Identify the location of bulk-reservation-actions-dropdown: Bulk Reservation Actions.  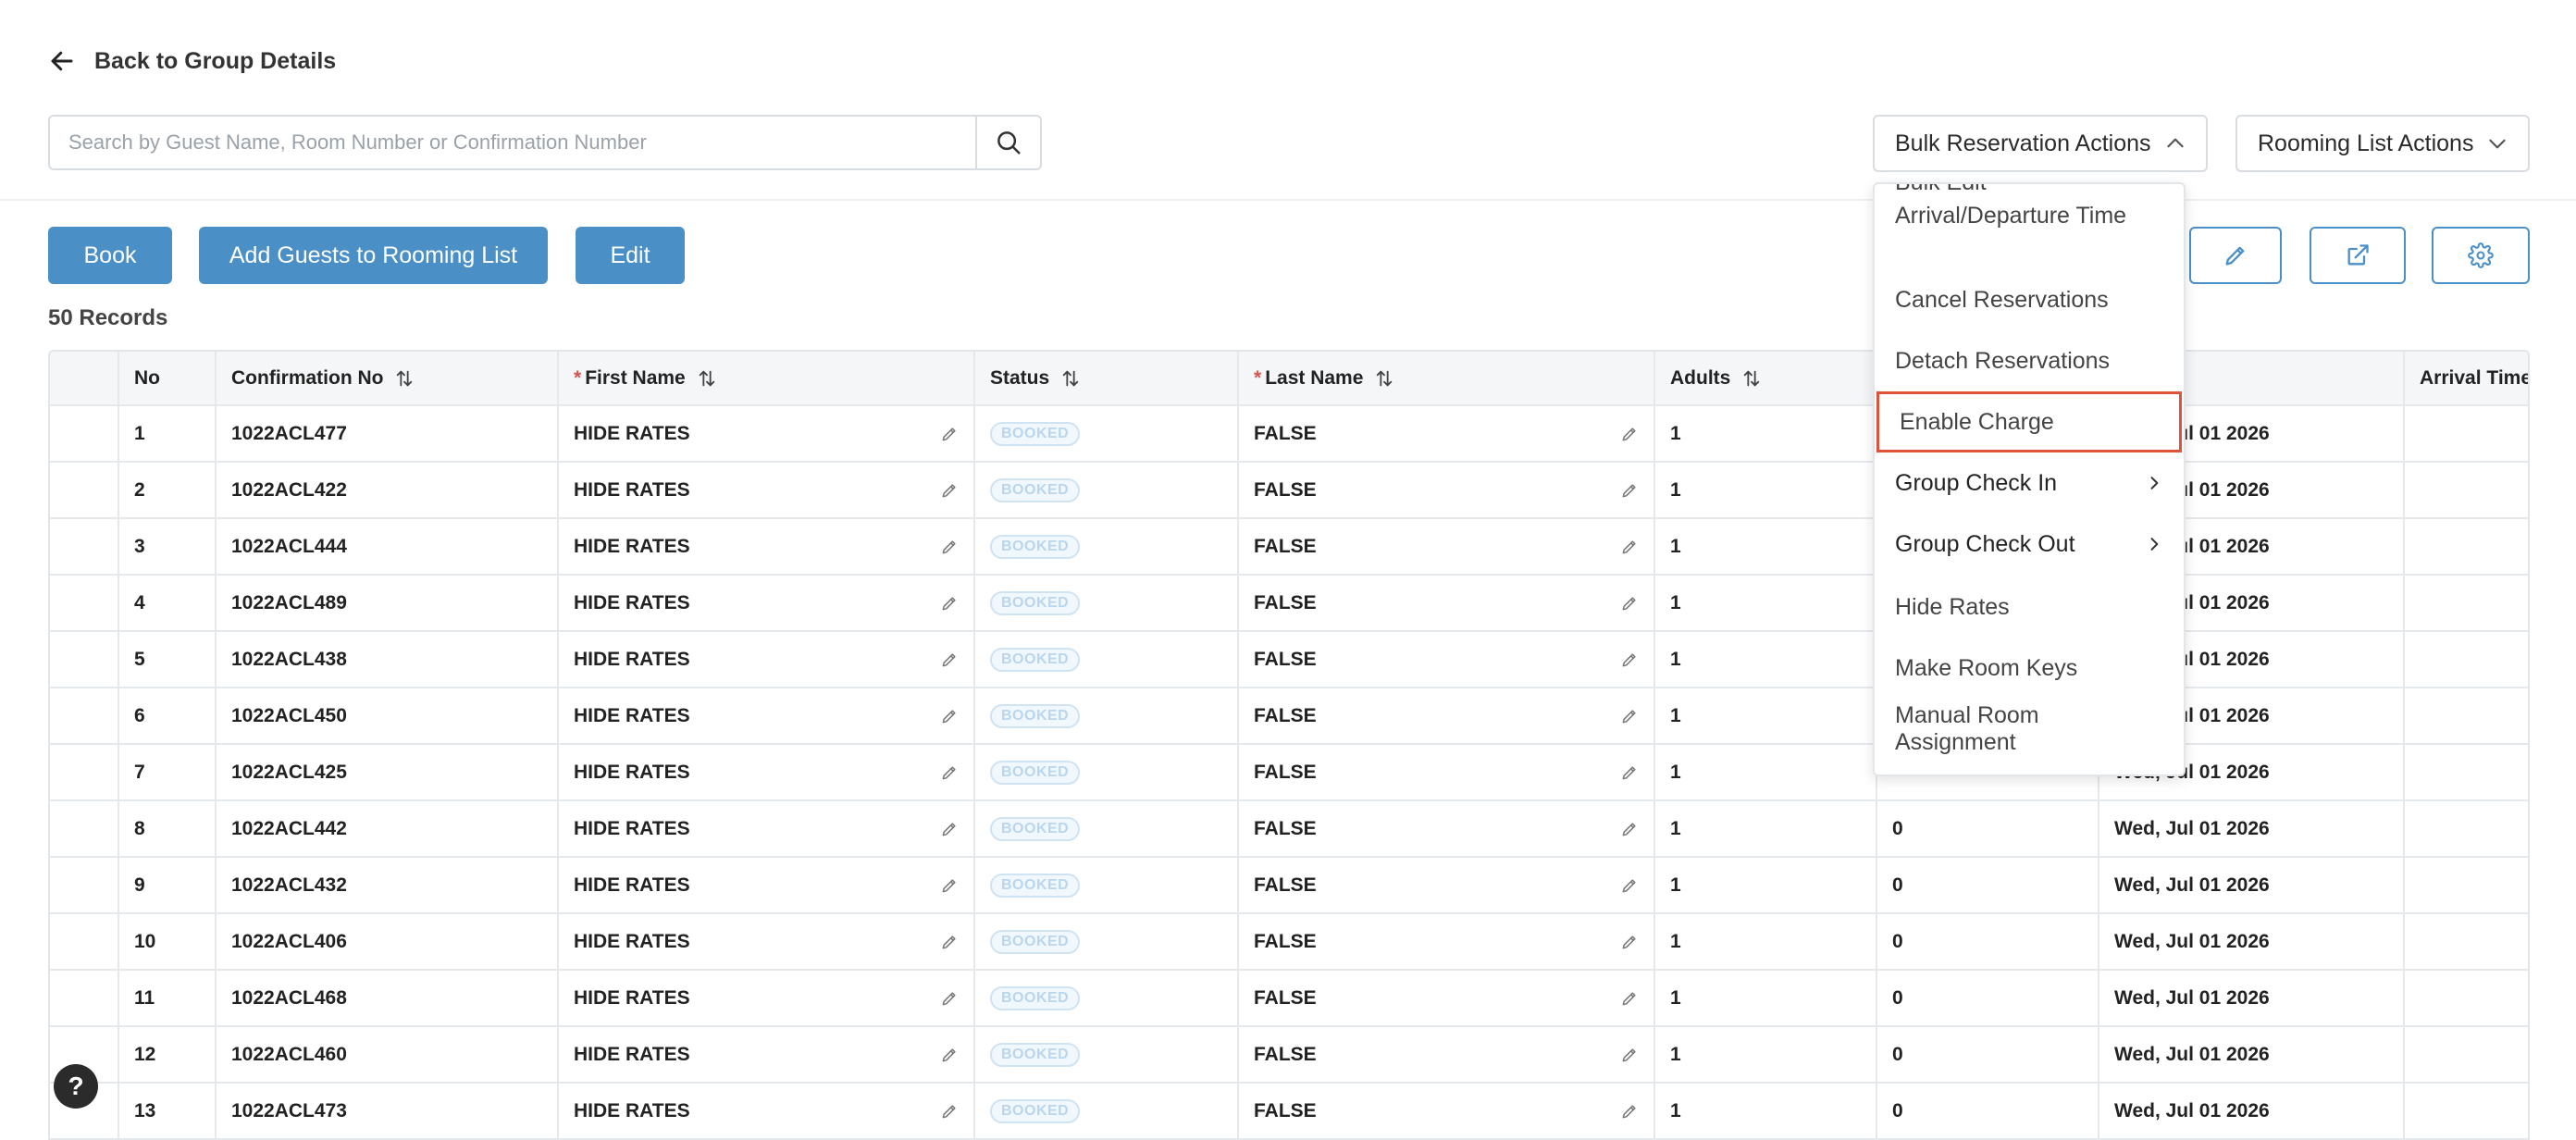
(2041, 143).